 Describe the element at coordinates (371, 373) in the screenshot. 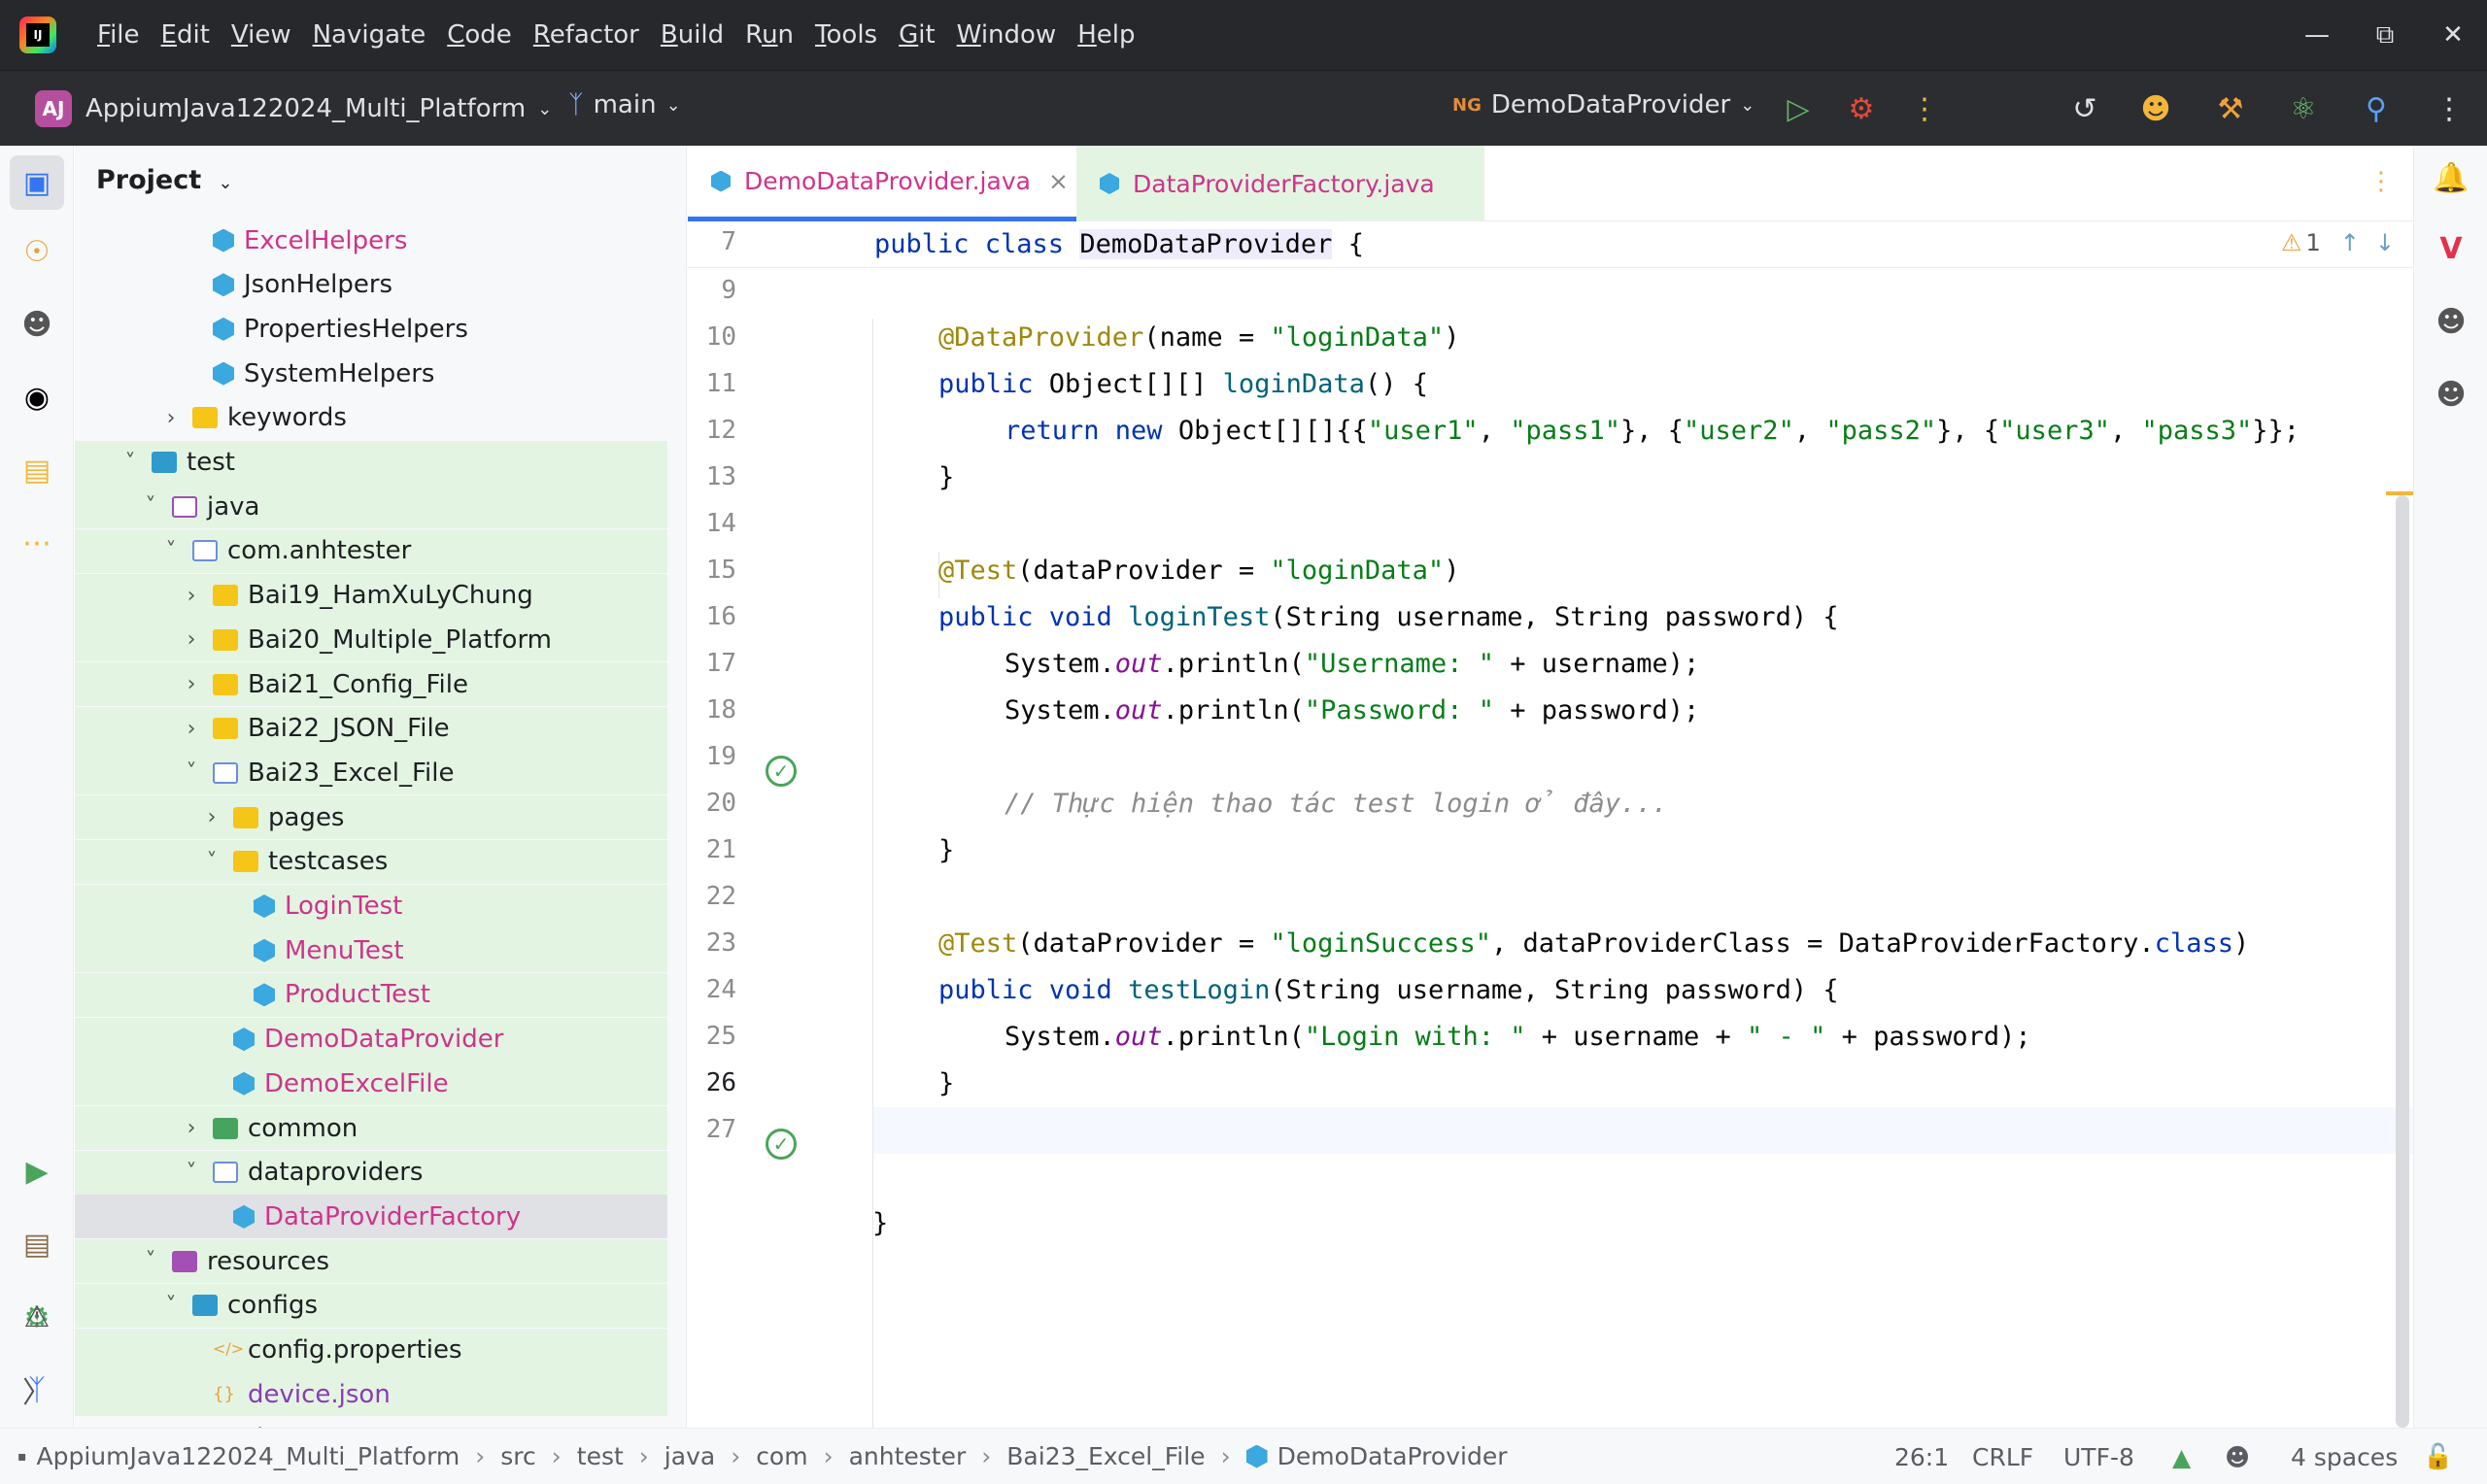

I see `tree-item: SystemHelpers` at that location.